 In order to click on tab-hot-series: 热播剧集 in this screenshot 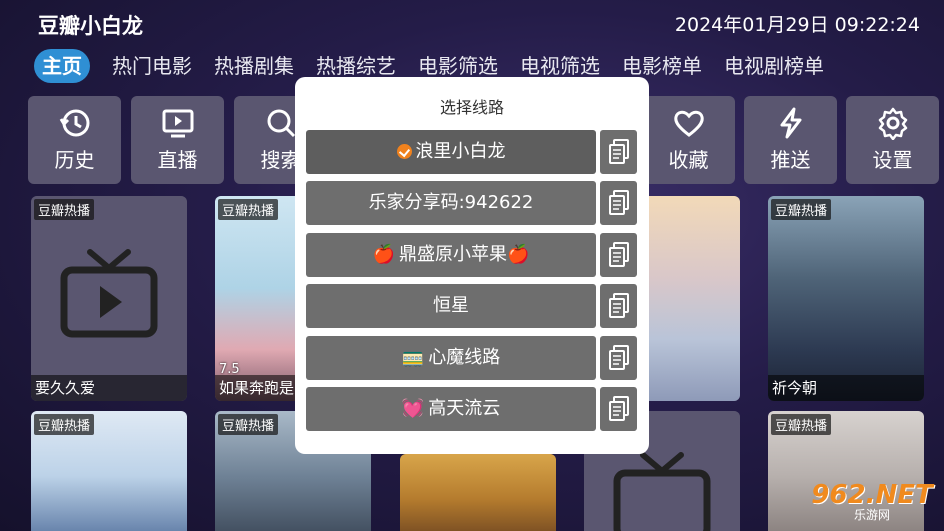, I will do `click(254, 66)`.